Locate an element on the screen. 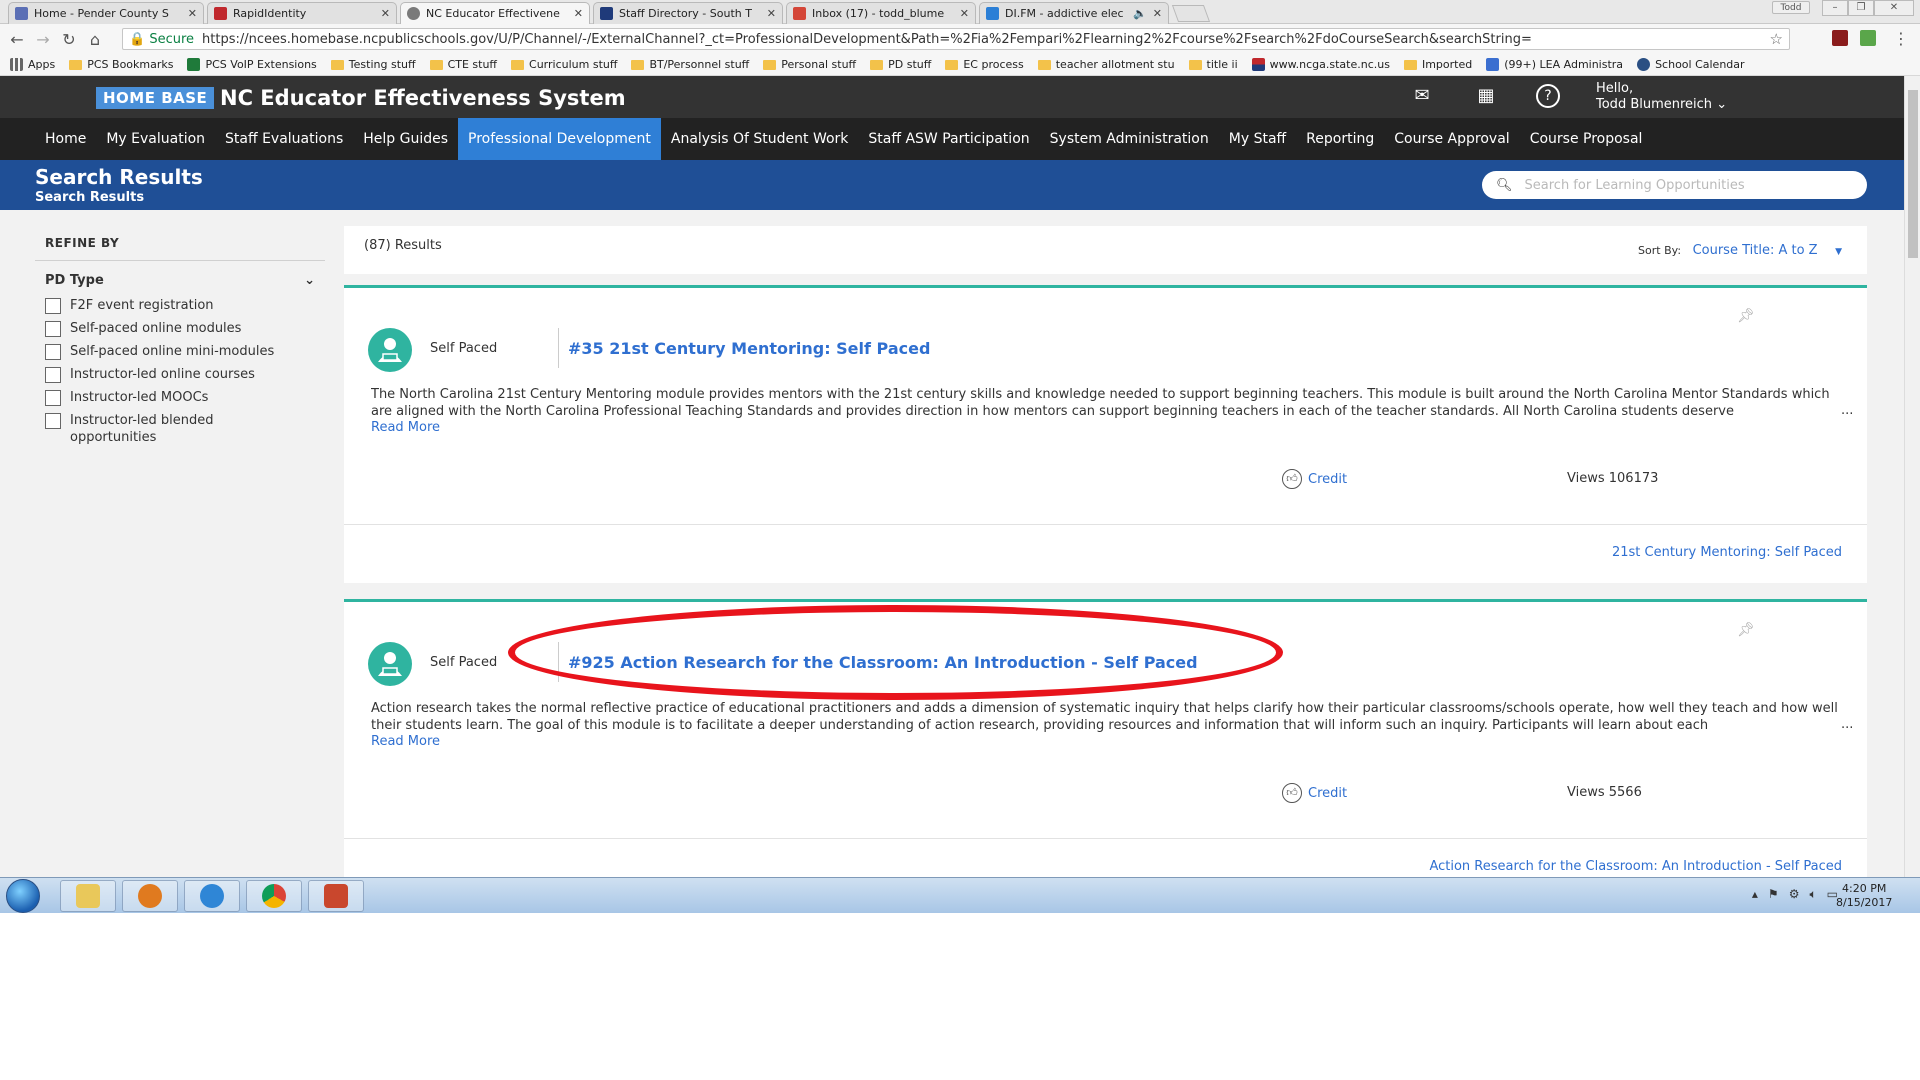  browser-tab-6: DI.FM - addictive elec 🔈 ✕ is located at coordinates (1074, 13).